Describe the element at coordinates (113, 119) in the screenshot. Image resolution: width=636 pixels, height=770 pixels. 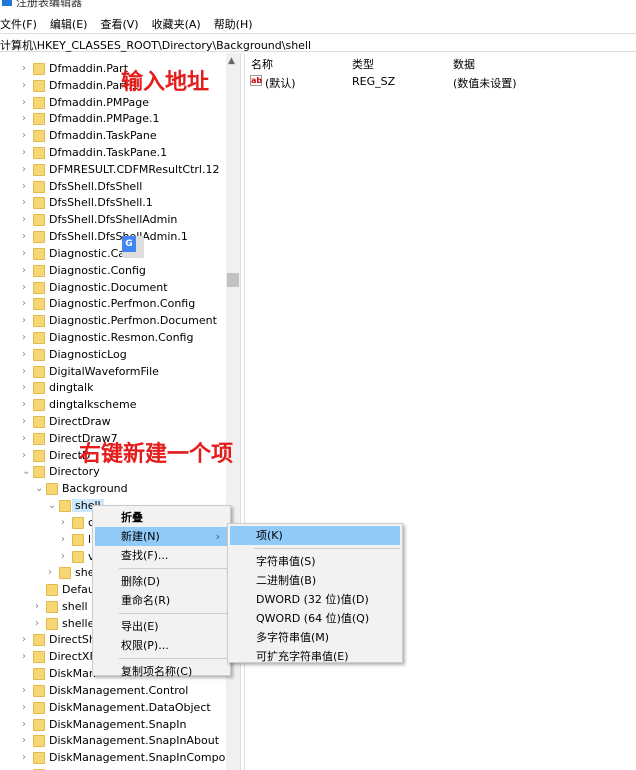
I see `tree-item: › Dfmaddin.PMPage.1` at that location.